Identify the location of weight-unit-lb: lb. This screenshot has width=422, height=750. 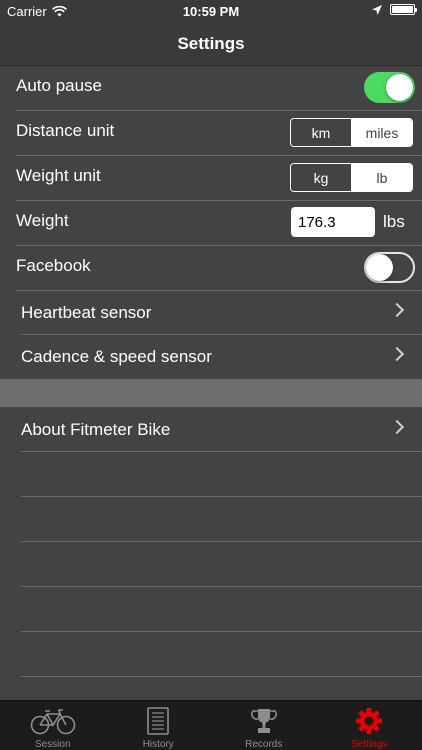
(382, 177).